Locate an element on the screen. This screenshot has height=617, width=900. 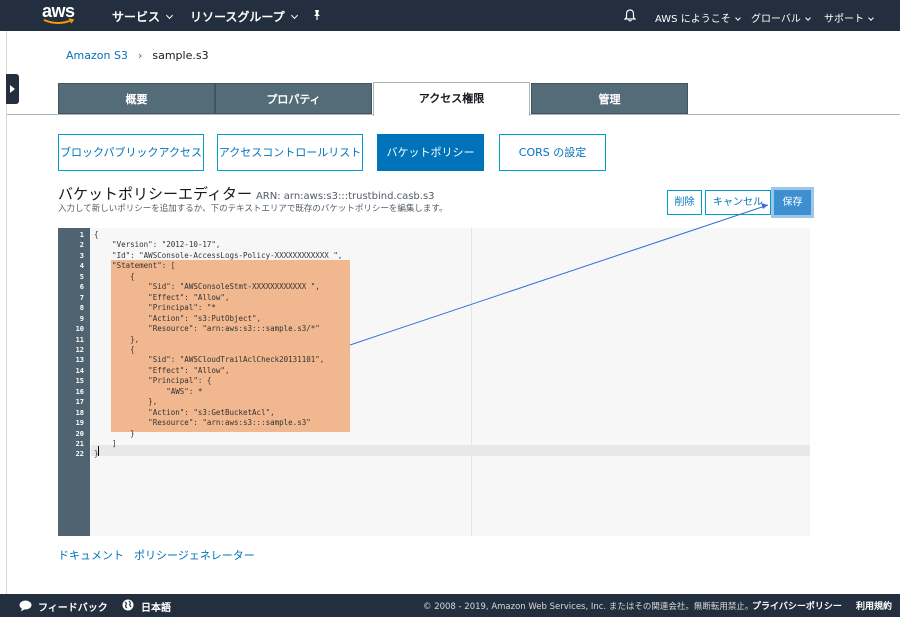
line-number: 17 is located at coordinates (79, 402).